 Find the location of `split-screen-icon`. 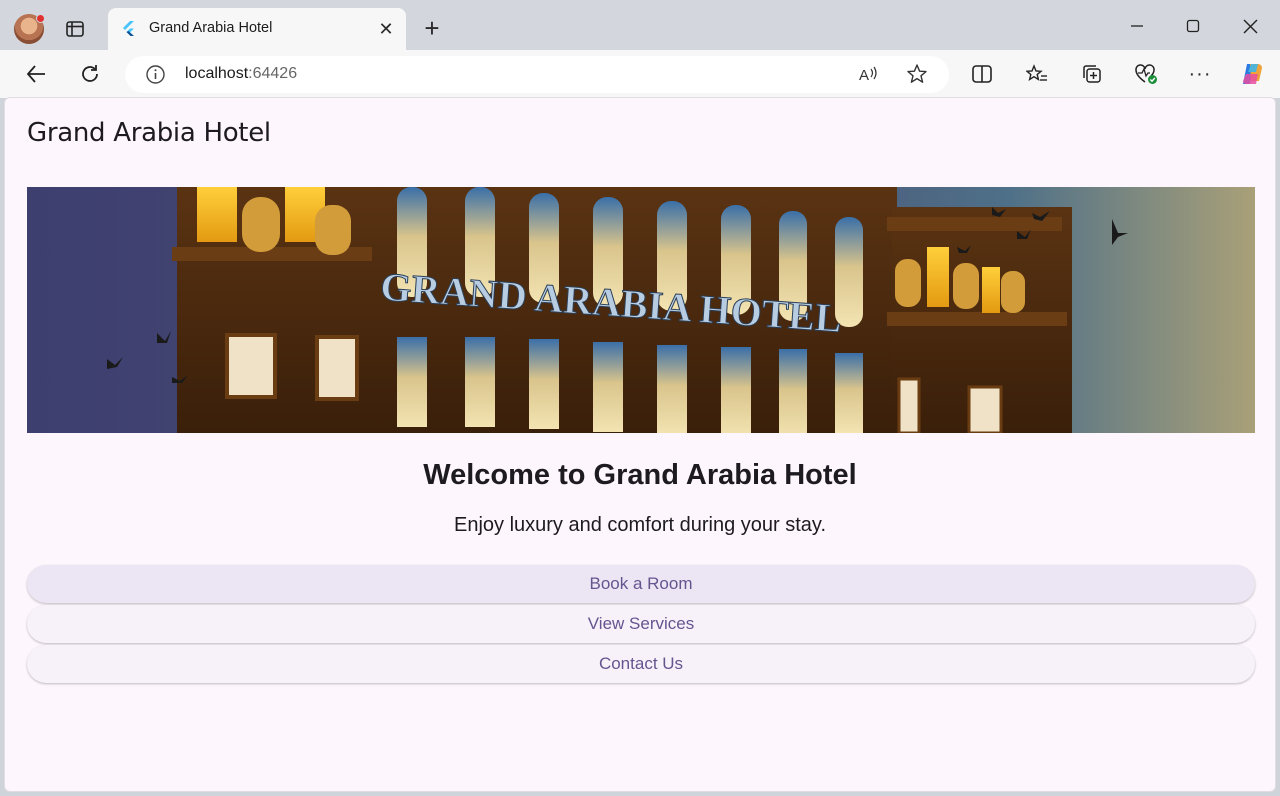

split-screen-icon is located at coordinates (982, 74).